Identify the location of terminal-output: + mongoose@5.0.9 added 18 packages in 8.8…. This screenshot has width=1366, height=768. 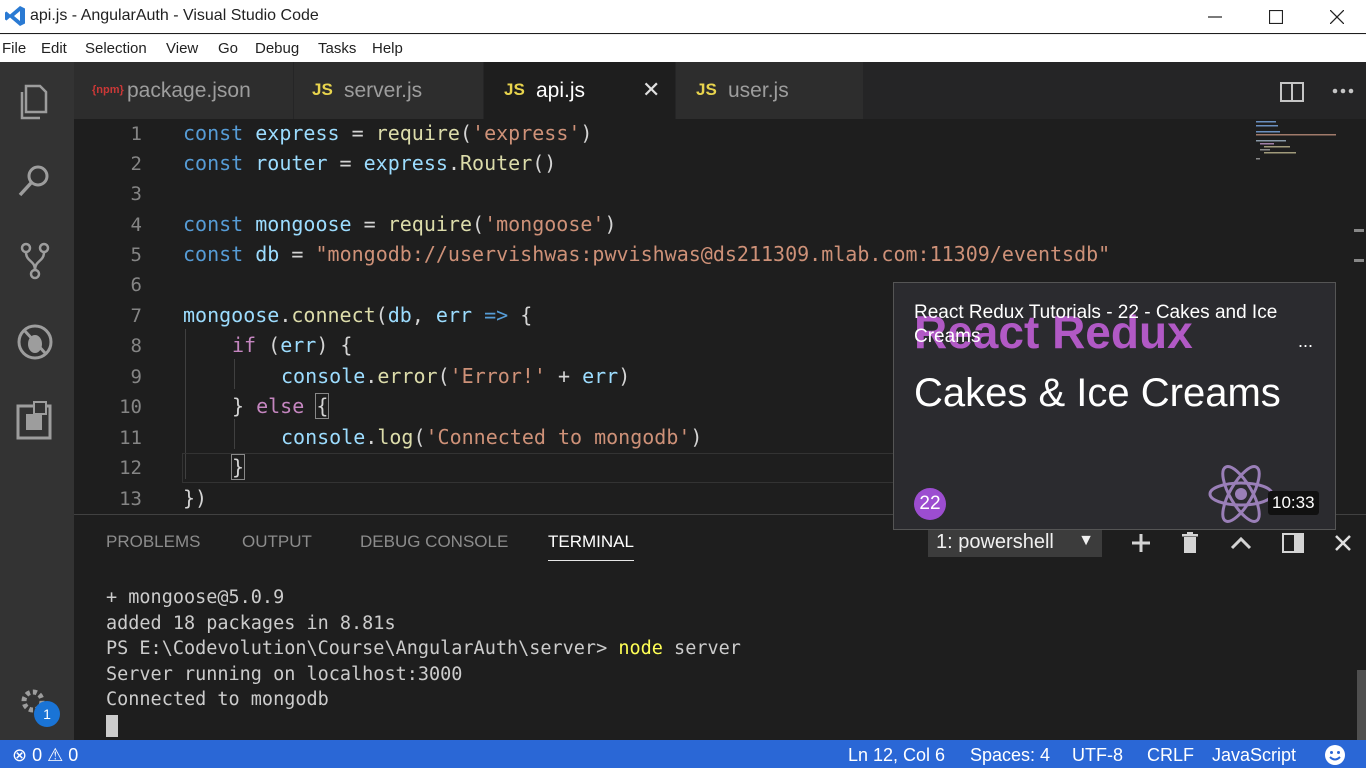
(423, 661).